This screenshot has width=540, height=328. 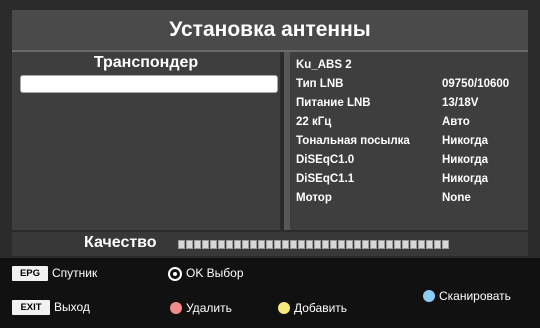 What do you see at coordinates (411, 141) in the screenshot?
I see `info-row: Тональная посылка Никогда` at bounding box center [411, 141].